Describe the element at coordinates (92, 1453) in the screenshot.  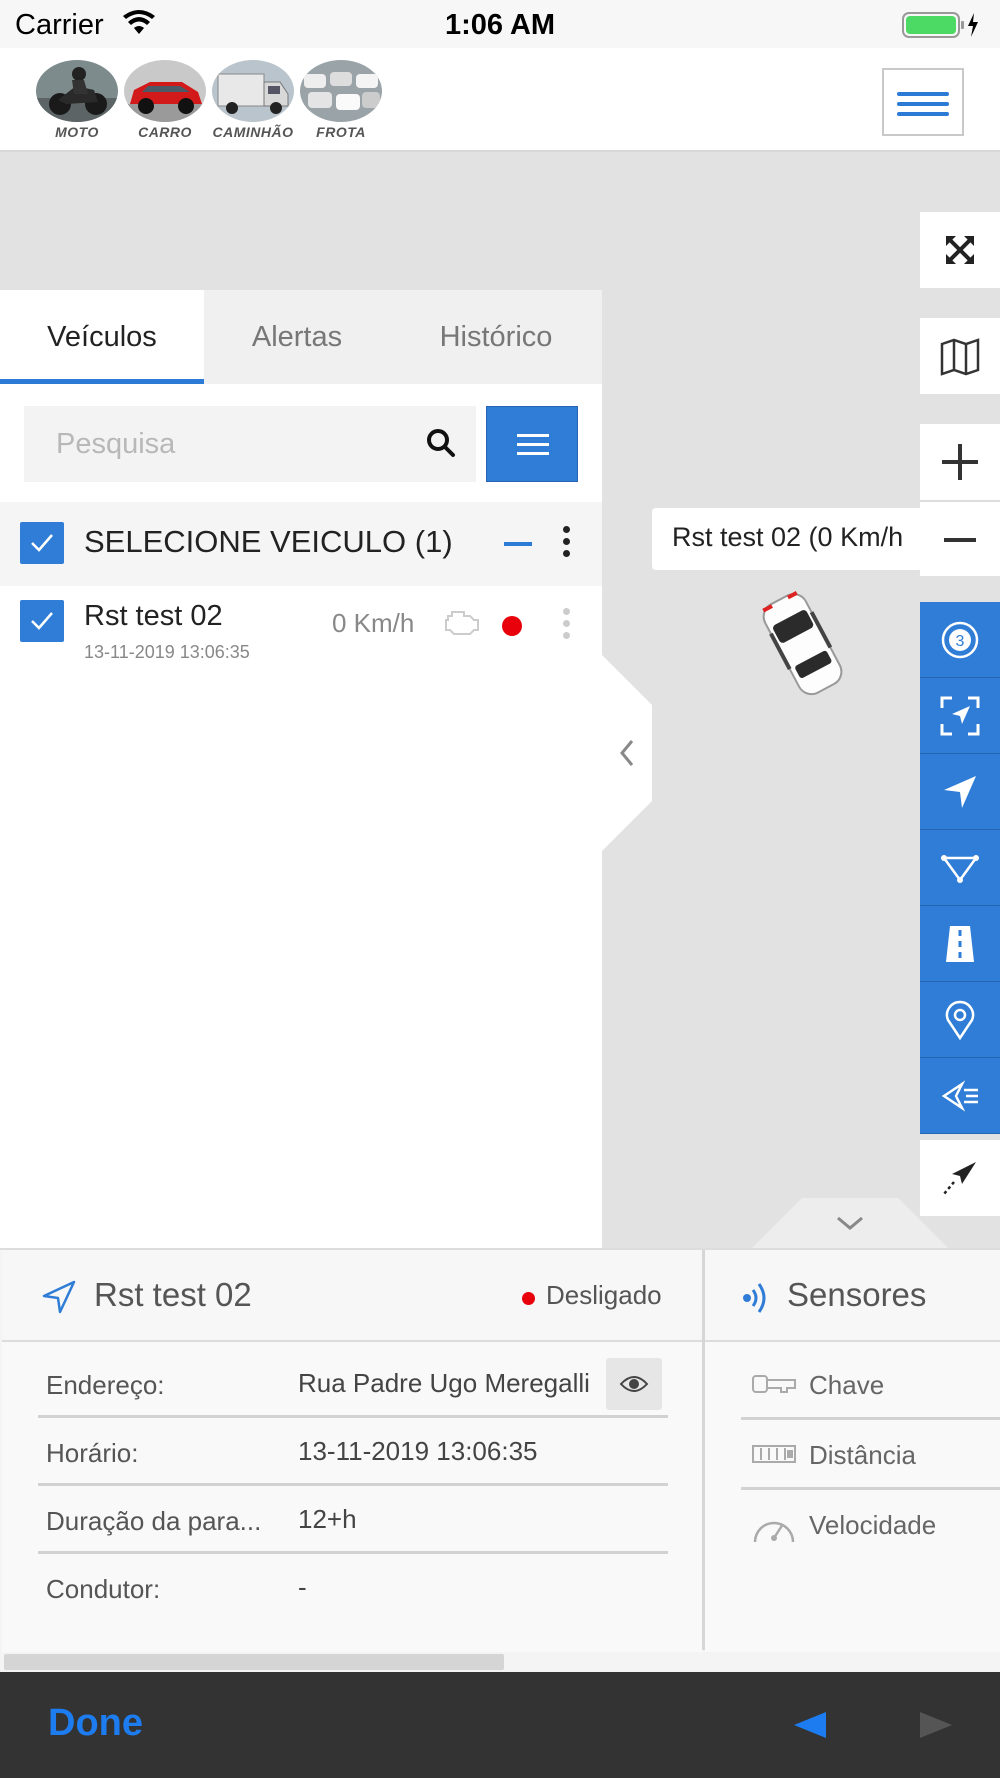
I see `detail-key: Horário:` at that location.